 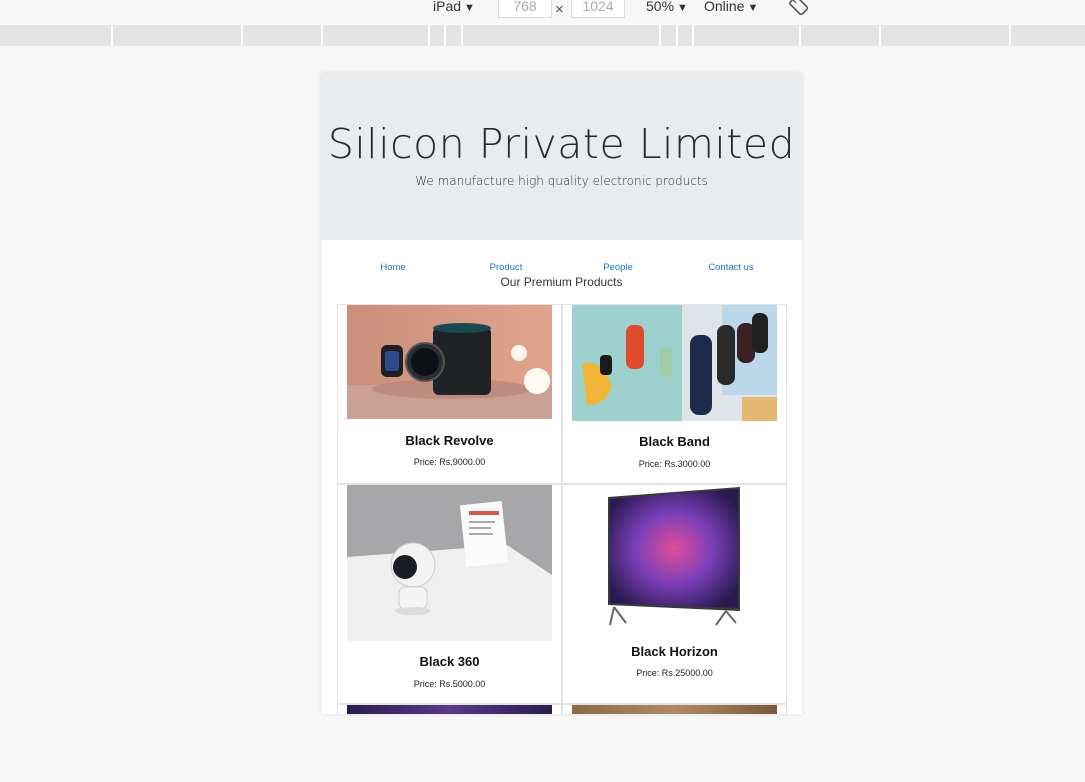 I want to click on section-title: Our Premium Products, so click(x=561, y=282).